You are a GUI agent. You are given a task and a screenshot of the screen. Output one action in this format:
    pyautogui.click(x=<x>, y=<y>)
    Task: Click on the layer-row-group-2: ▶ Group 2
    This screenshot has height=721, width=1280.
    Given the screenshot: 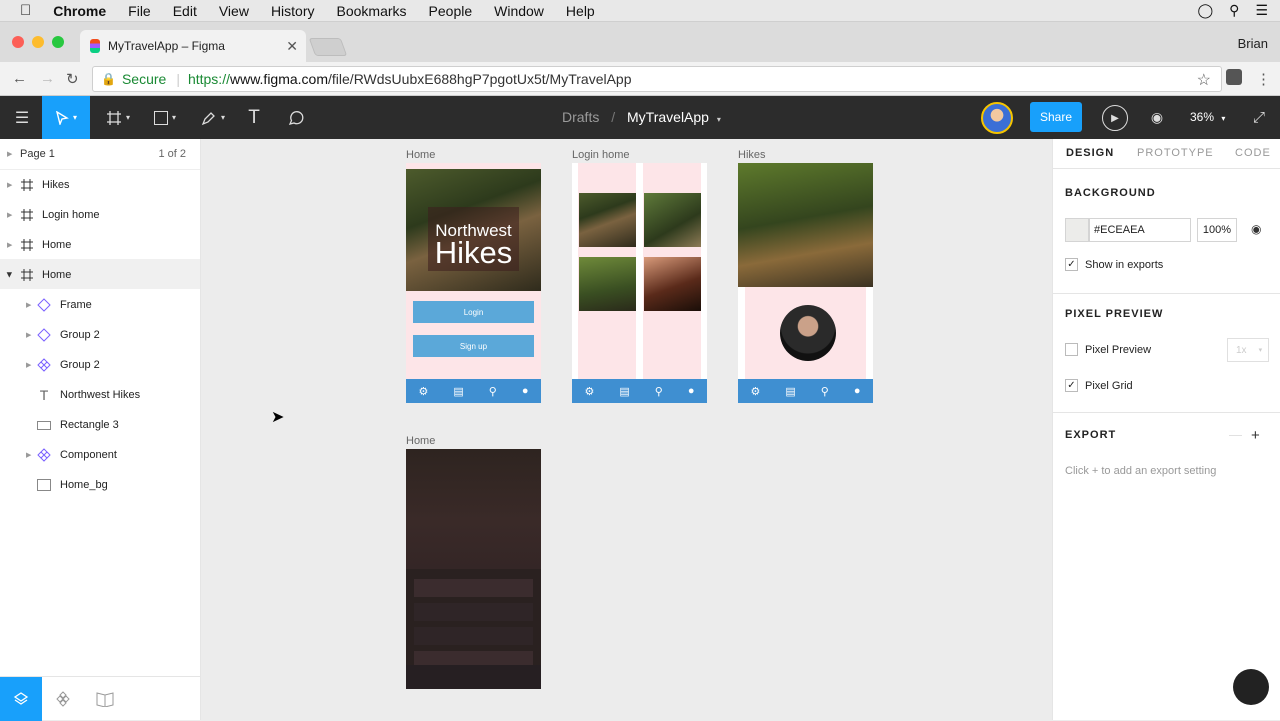 What is the action you would take?
    pyautogui.click(x=100, y=335)
    